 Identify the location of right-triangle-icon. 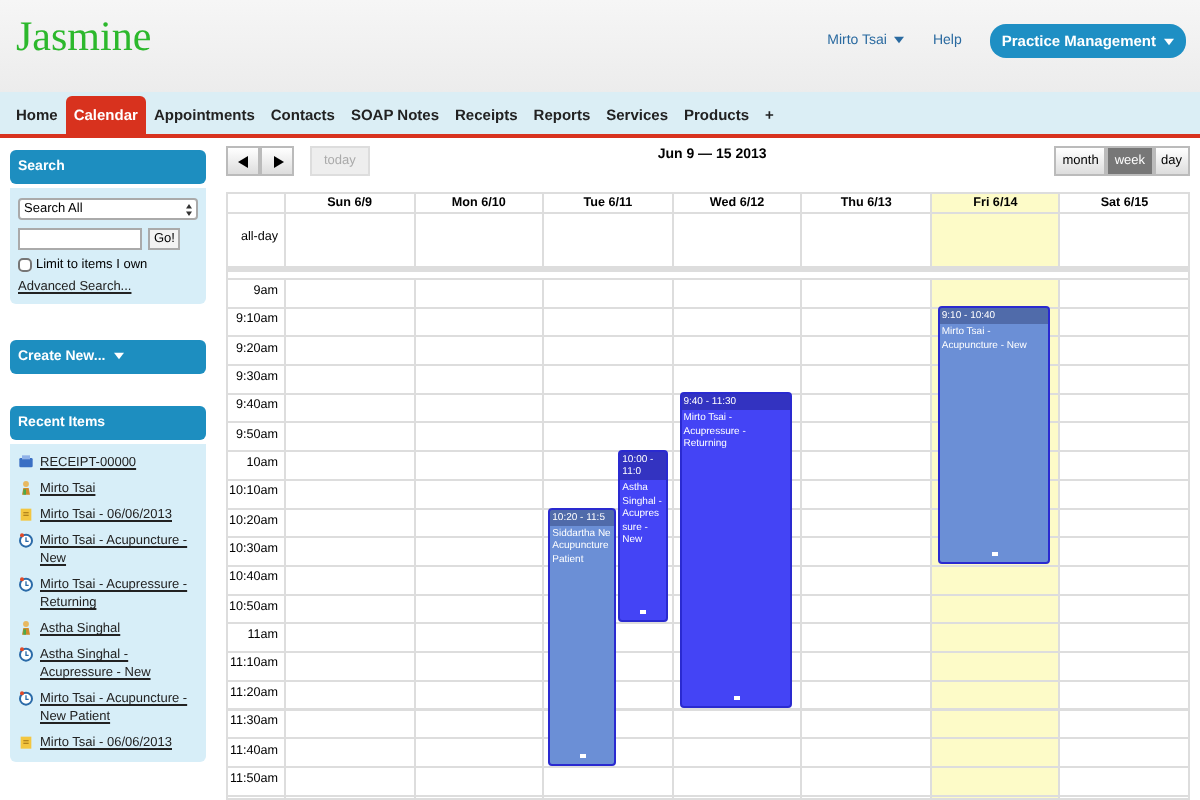
(277, 161).